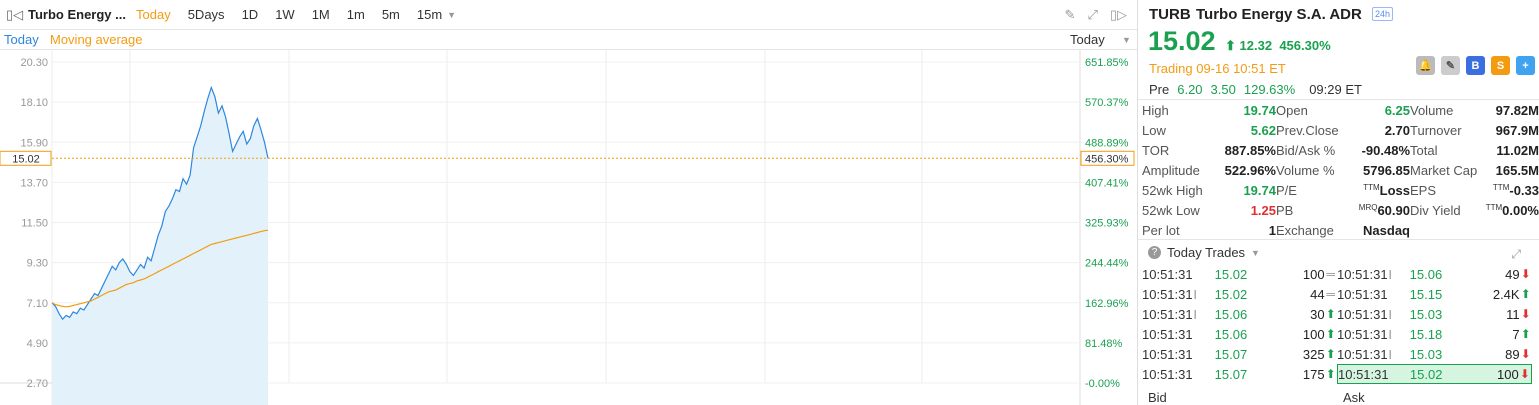  I want to click on trade-field: 15.03, so click(1426, 354).